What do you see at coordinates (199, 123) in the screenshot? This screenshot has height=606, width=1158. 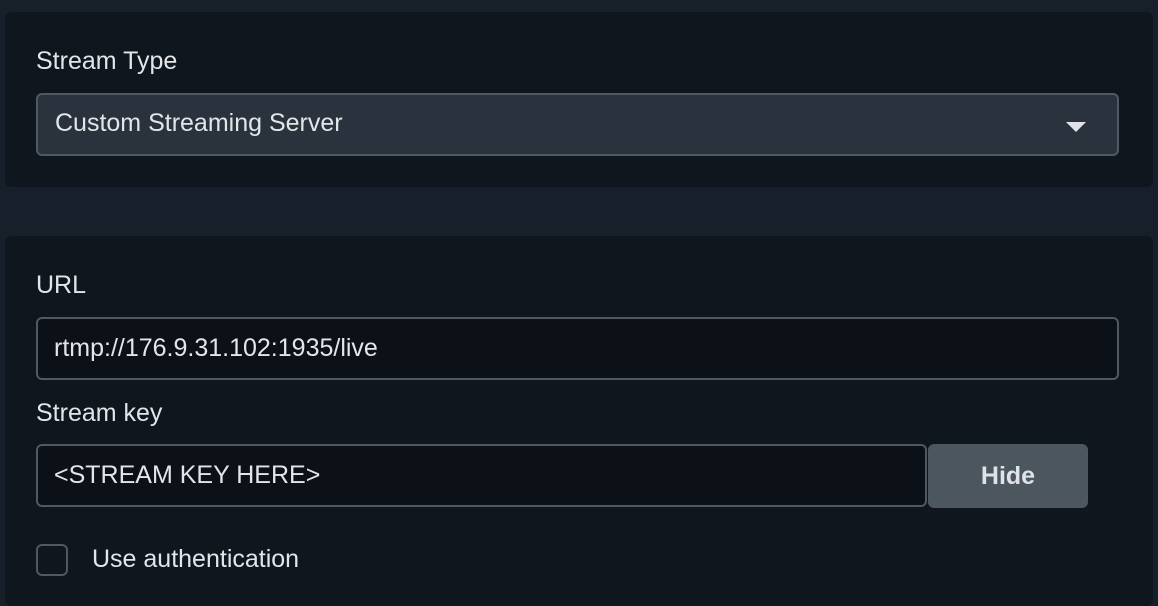 I see `stream-type-selected-value: Custom Streaming Server` at bounding box center [199, 123].